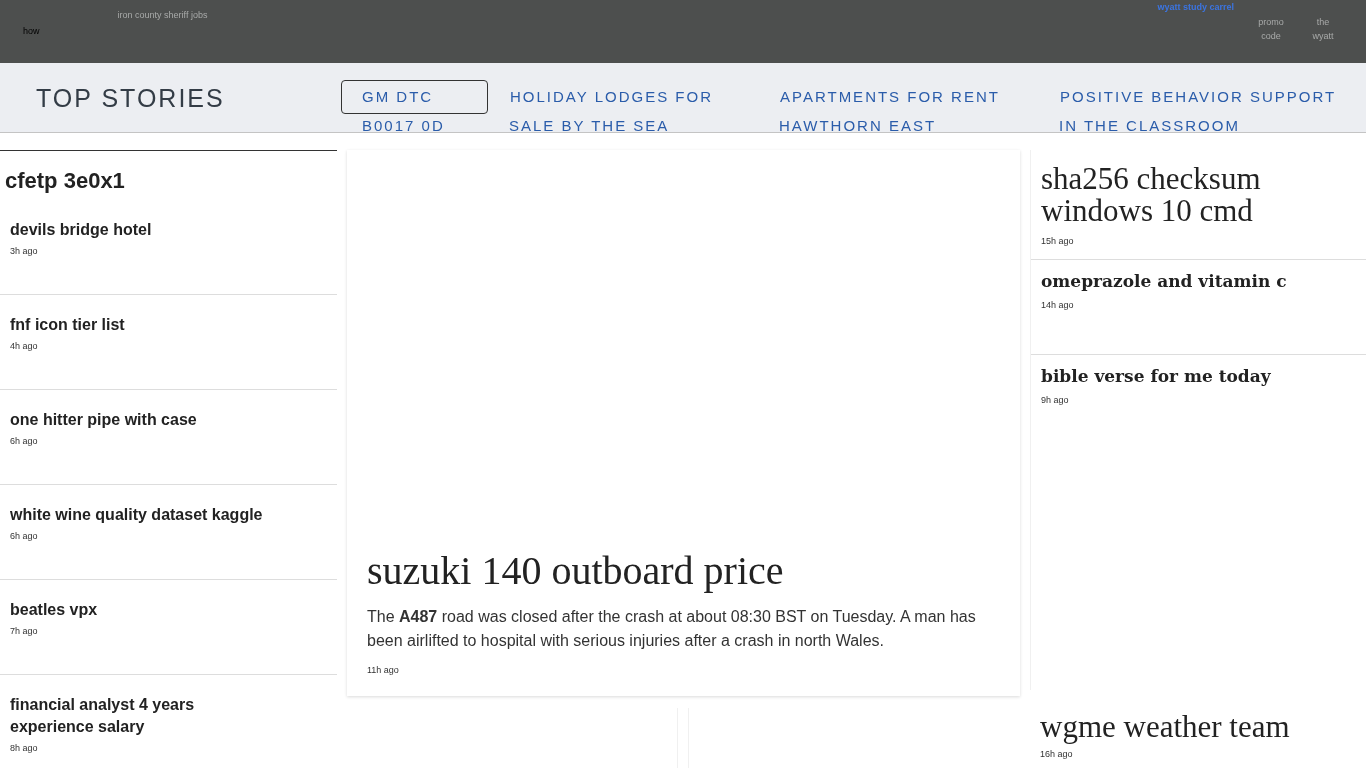  What do you see at coordinates (162, 15) in the screenshot?
I see `top-bar-text: iron county sheriff jobs` at bounding box center [162, 15].